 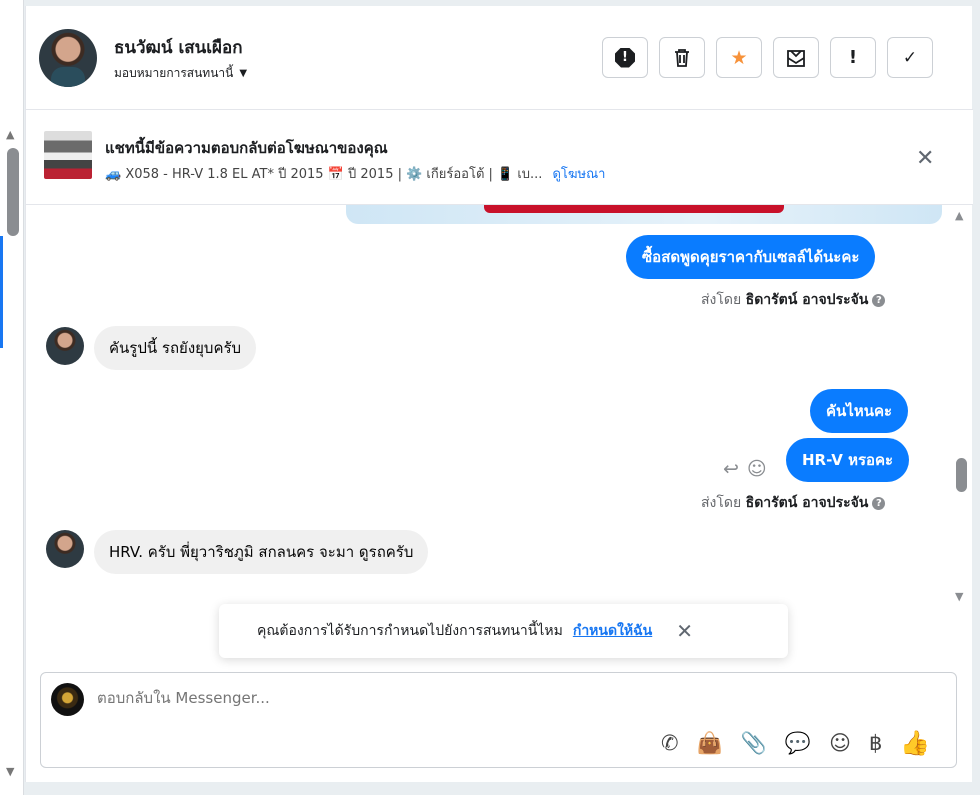 I want to click on trash-icon, so click(x=682, y=57).